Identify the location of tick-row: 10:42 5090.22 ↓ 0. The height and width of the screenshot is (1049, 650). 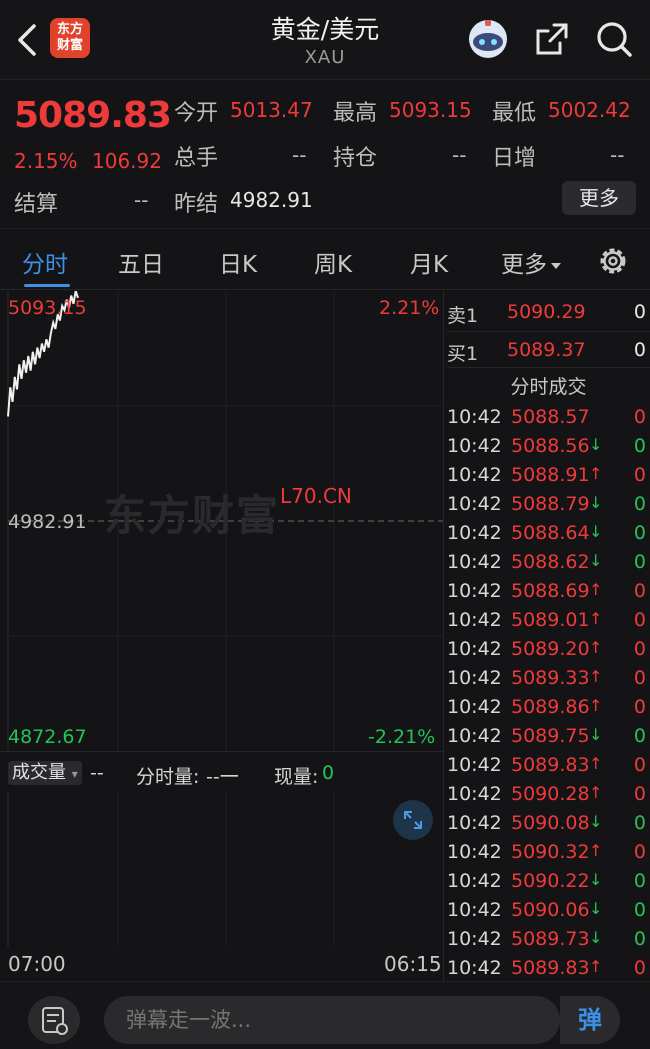
(548, 881).